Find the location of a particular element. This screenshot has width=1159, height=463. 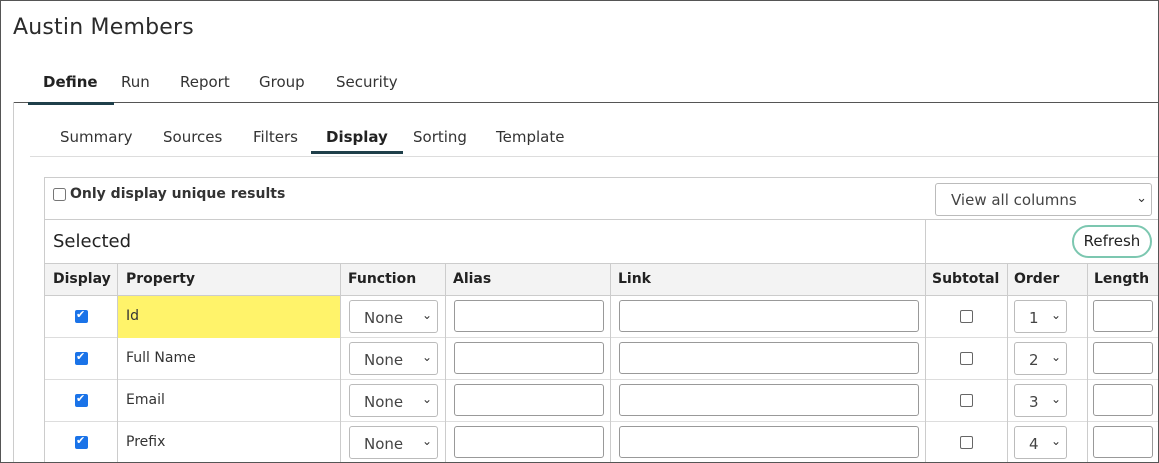

order-select: 4 ⌄ is located at coordinates (1040, 442).